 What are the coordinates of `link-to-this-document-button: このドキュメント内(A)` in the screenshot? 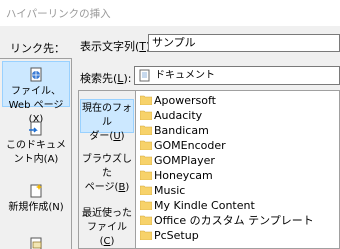 It's located at (36, 143).